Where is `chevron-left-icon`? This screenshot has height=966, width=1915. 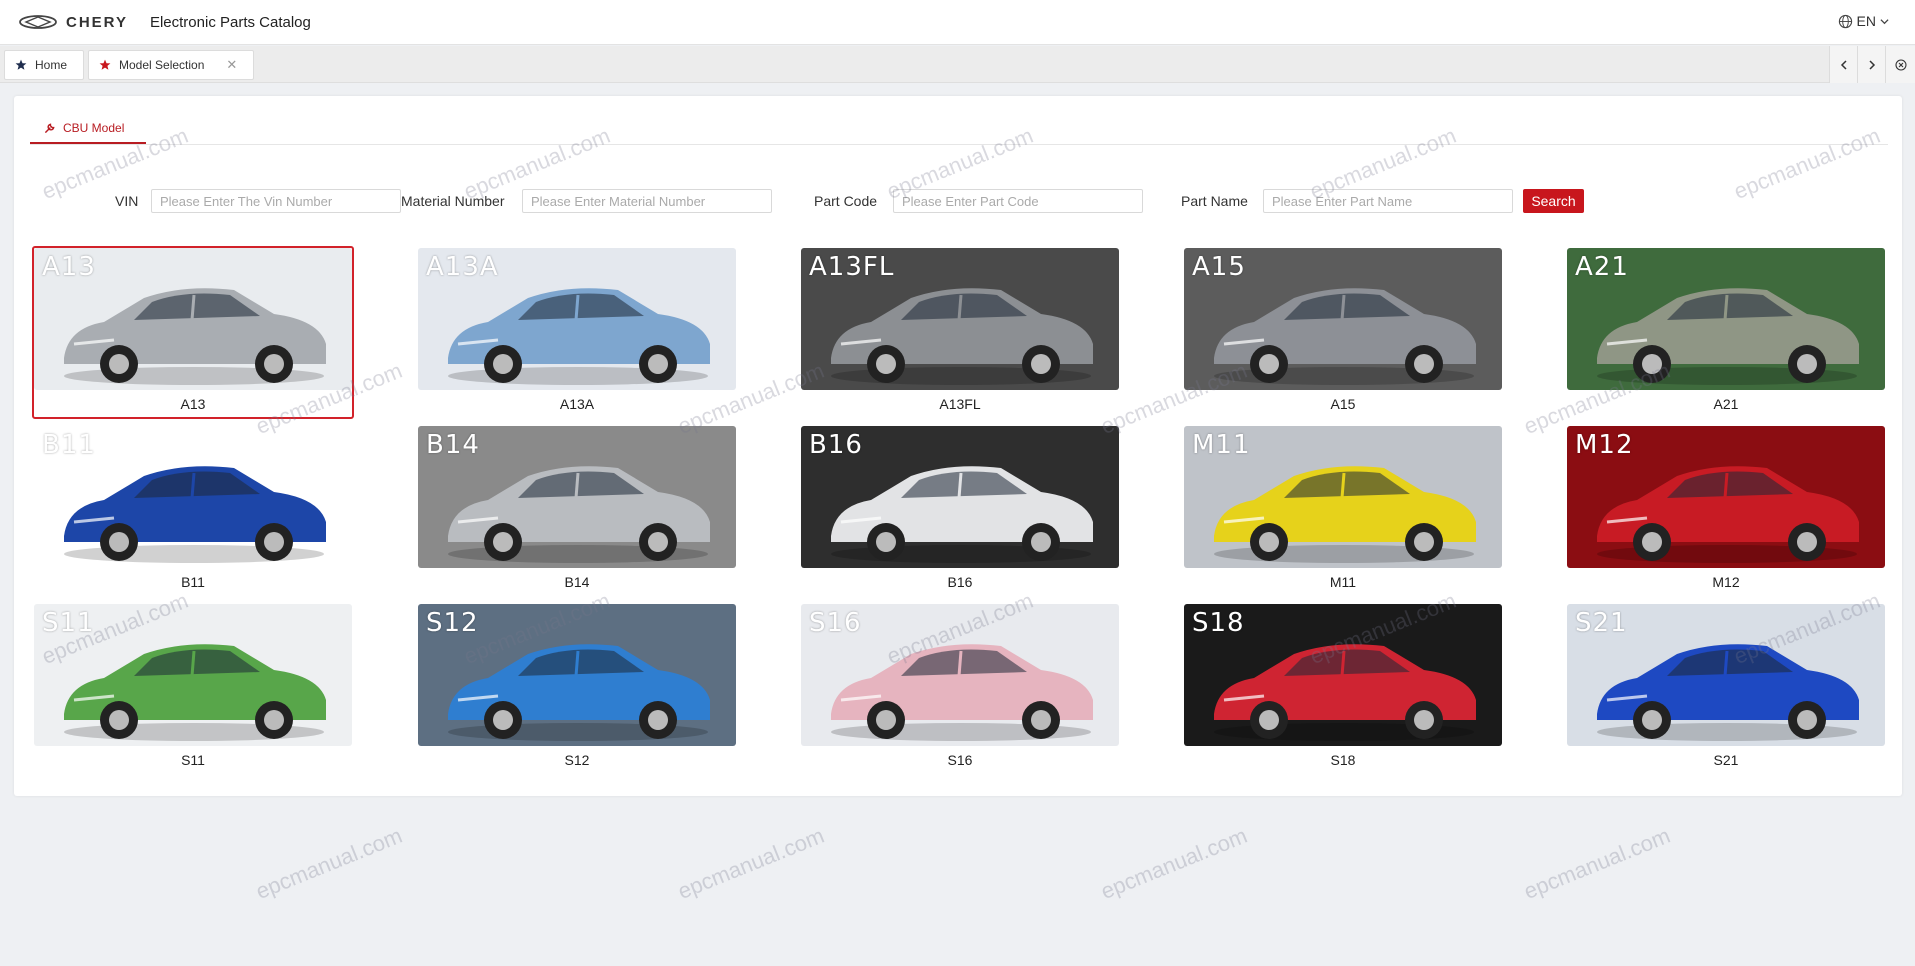 chevron-left-icon is located at coordinates (1843, 64).